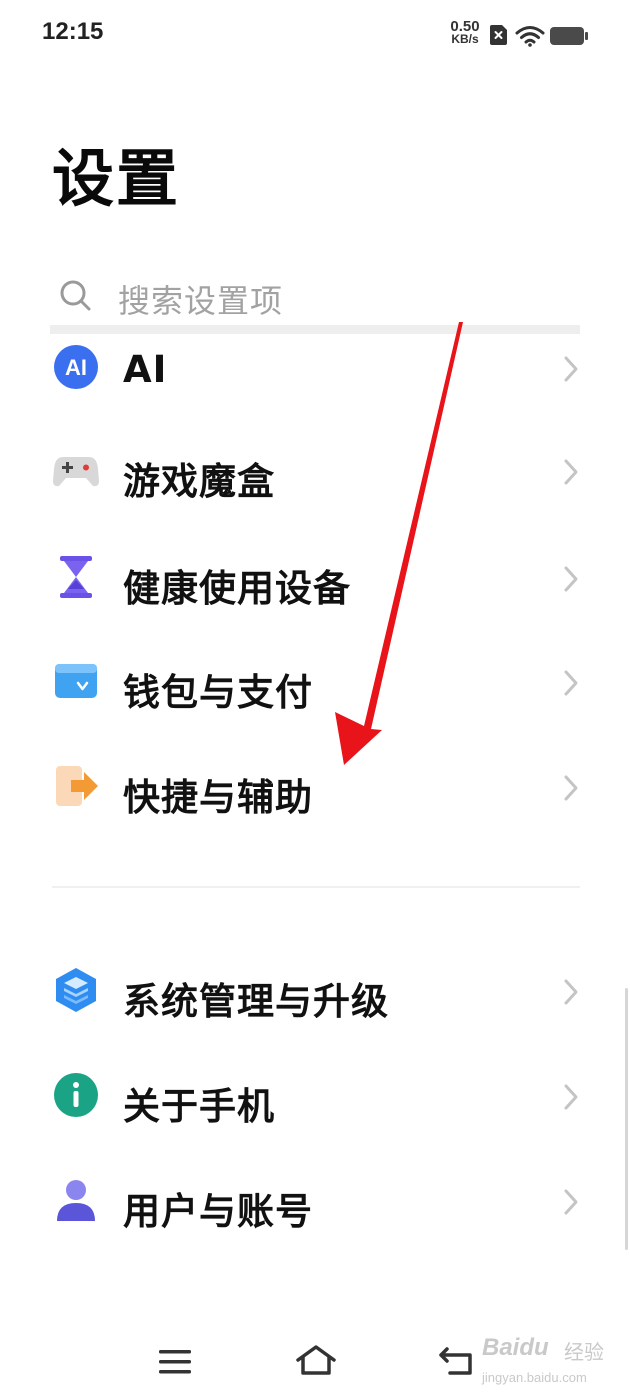 Image resolution: width=630 pixels, height=1400 pixels. Describe the element at coordinates (199, 1106) in the screenshot. I see `settings-item-label: 关于手机` at that location.